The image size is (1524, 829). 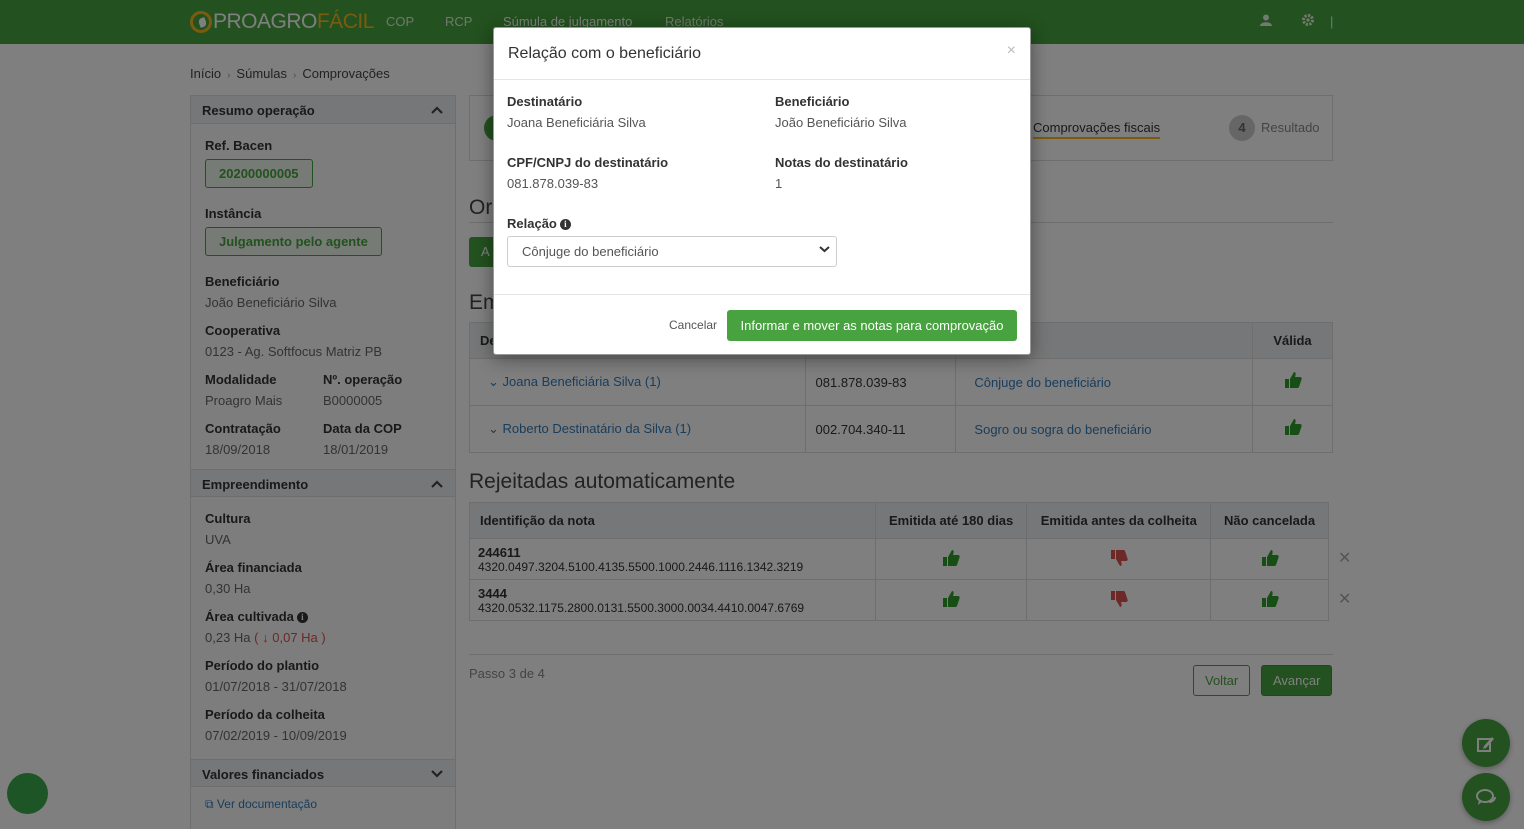 What do you see at coordinates (545, 101) in the screenshot?
I see `destinatario-label: Destinatário` at bounding box center [545, 101].